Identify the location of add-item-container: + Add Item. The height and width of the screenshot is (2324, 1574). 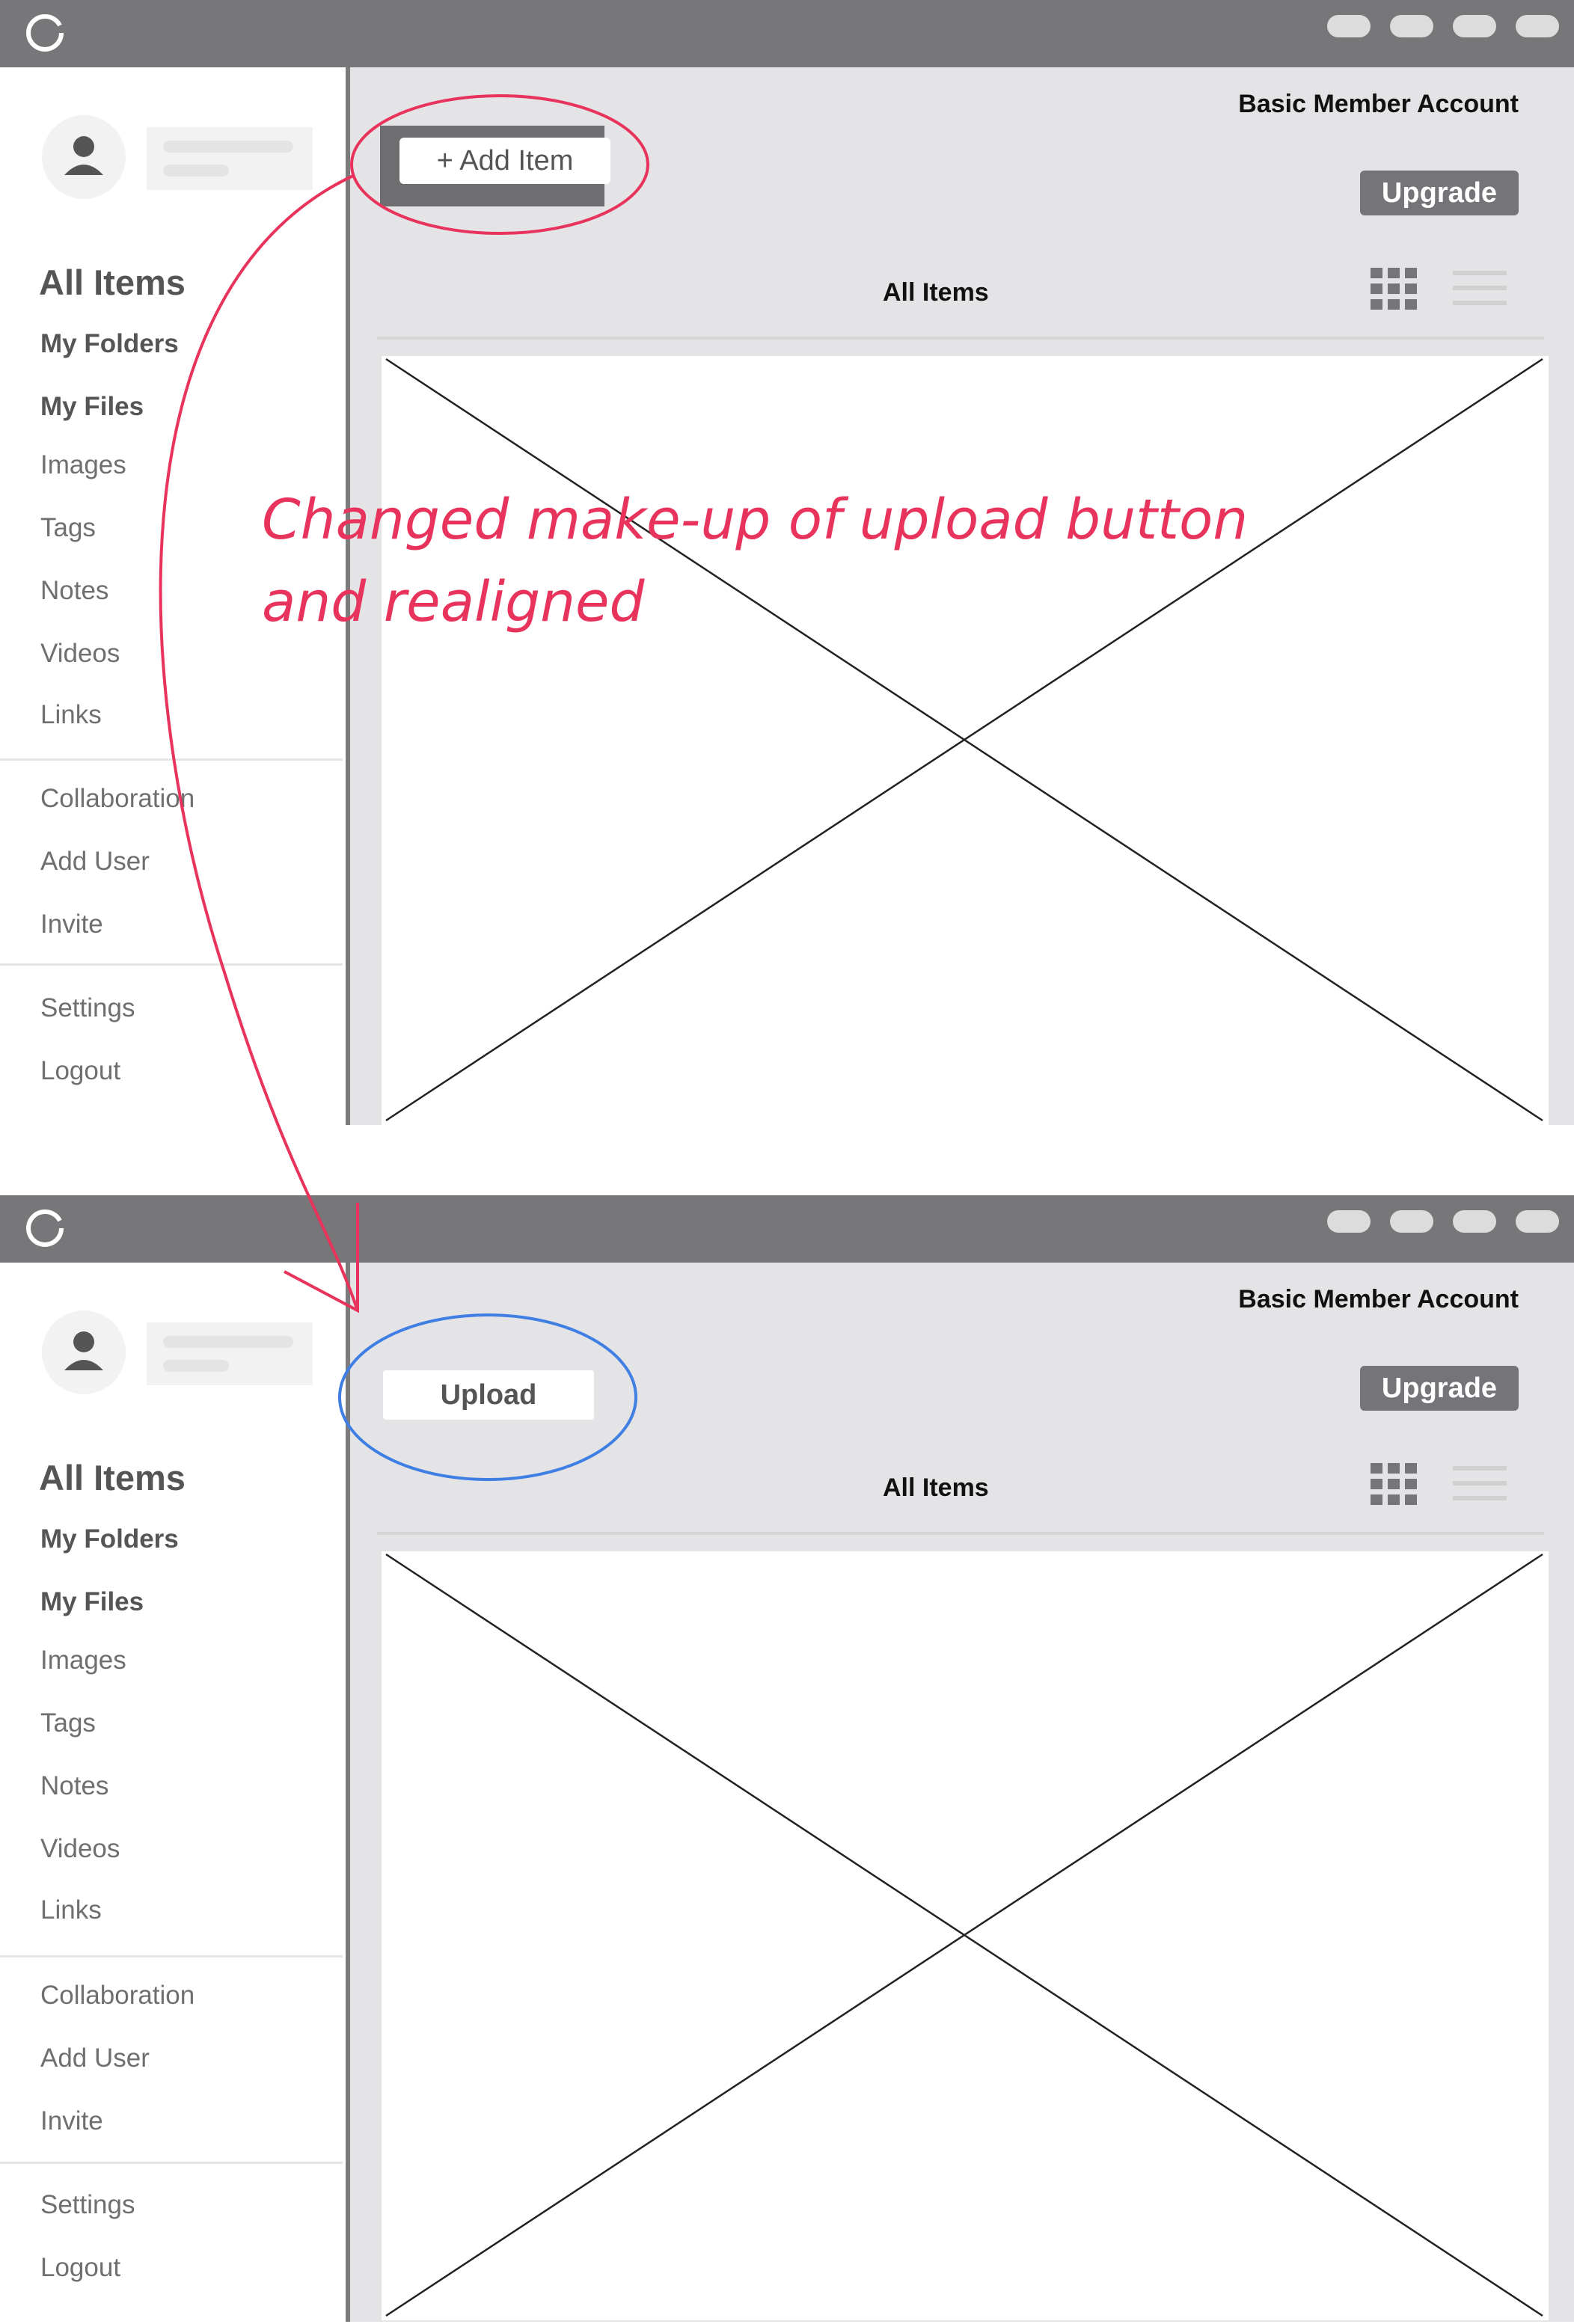
(495, 166).